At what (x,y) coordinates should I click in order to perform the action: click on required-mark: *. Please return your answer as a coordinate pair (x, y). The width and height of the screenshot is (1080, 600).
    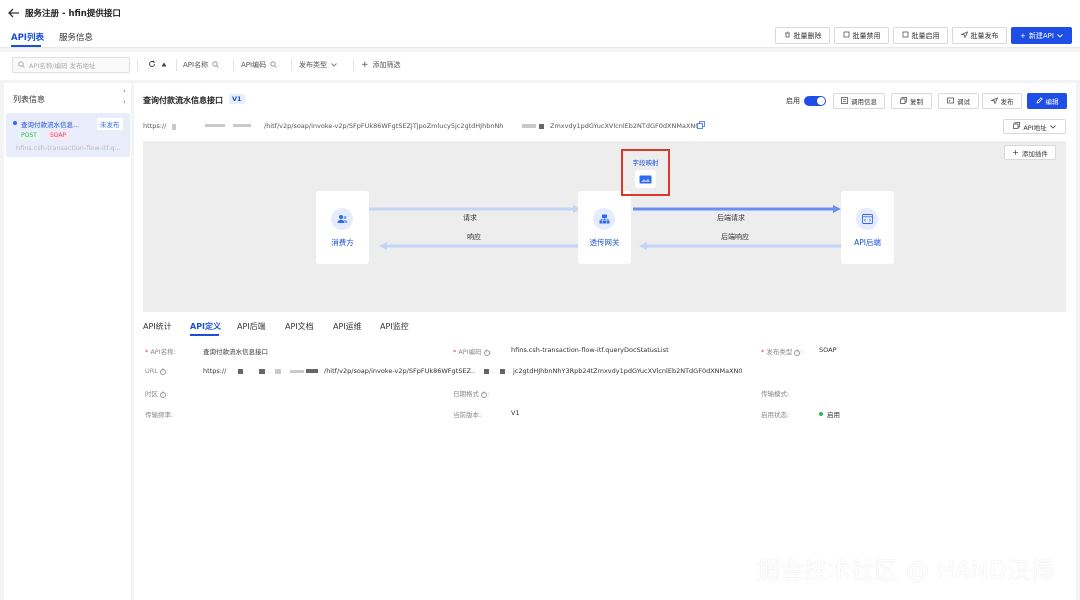
    Looking at the image, I should click on (455, 352).